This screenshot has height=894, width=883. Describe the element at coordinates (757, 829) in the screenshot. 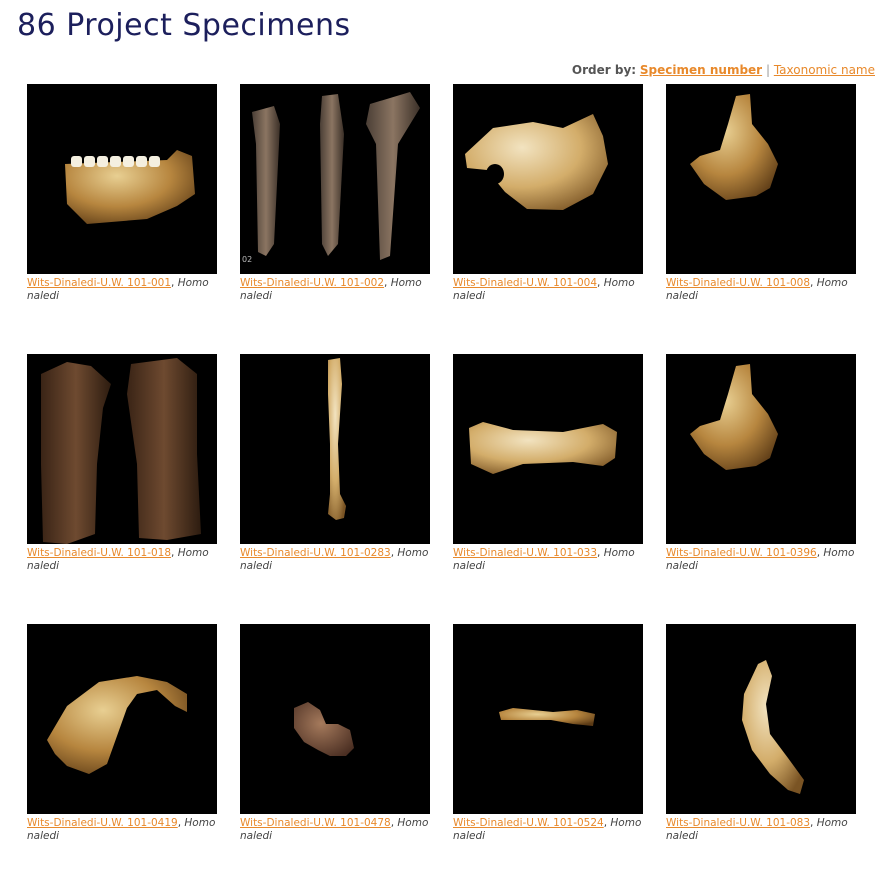

I see `specimen-caption: Wits-Dinaledi-U.W. 101-083, Homo naledi` at that location.